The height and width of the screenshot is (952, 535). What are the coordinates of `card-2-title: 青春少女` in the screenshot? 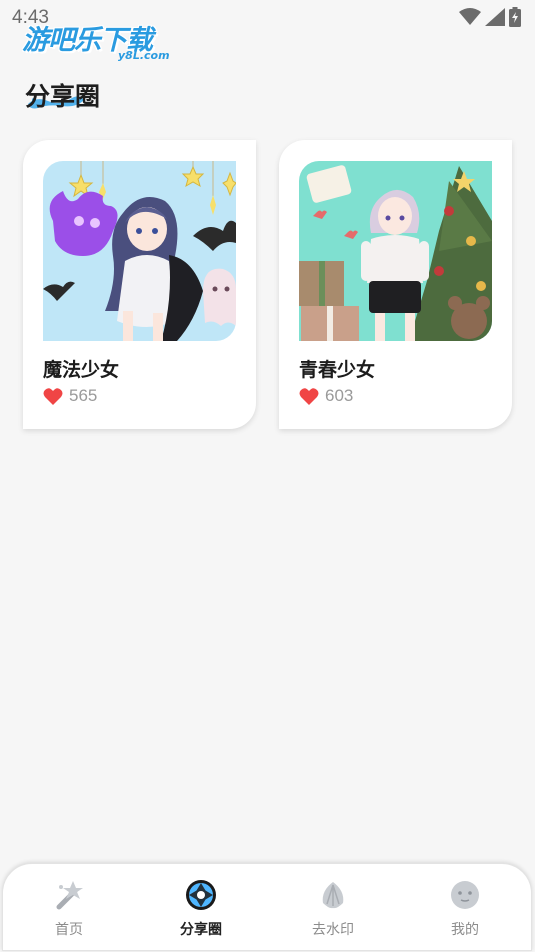 It's located at (337, 370).